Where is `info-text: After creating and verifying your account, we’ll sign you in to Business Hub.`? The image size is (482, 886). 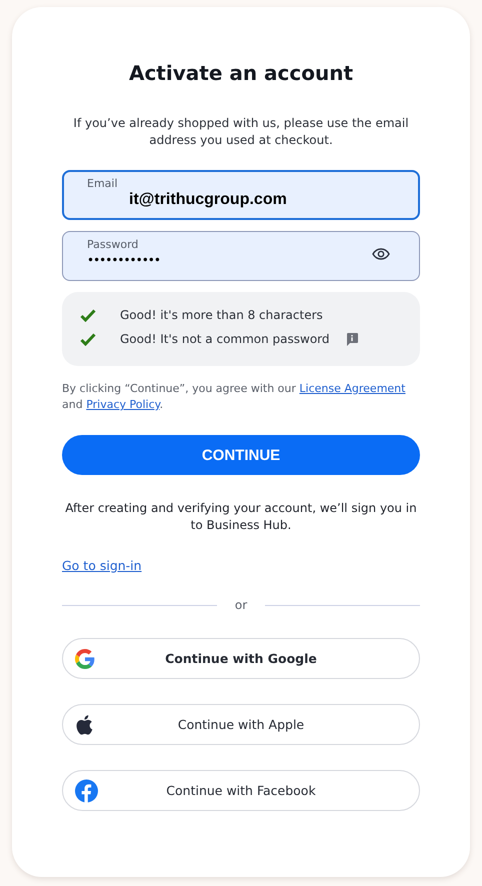 info-text: After creating and verifying your account, we’ll sign you in to Business Hub. is located at coordinates (241, 517).